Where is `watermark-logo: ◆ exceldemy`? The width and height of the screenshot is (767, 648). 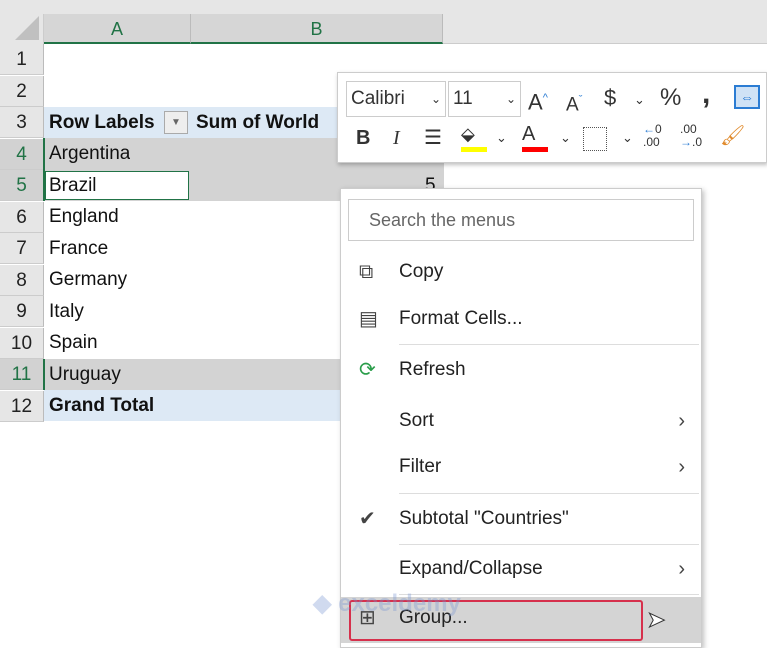 watermark-logo: ◆ exceldemy is located at coordinates (387, 603).